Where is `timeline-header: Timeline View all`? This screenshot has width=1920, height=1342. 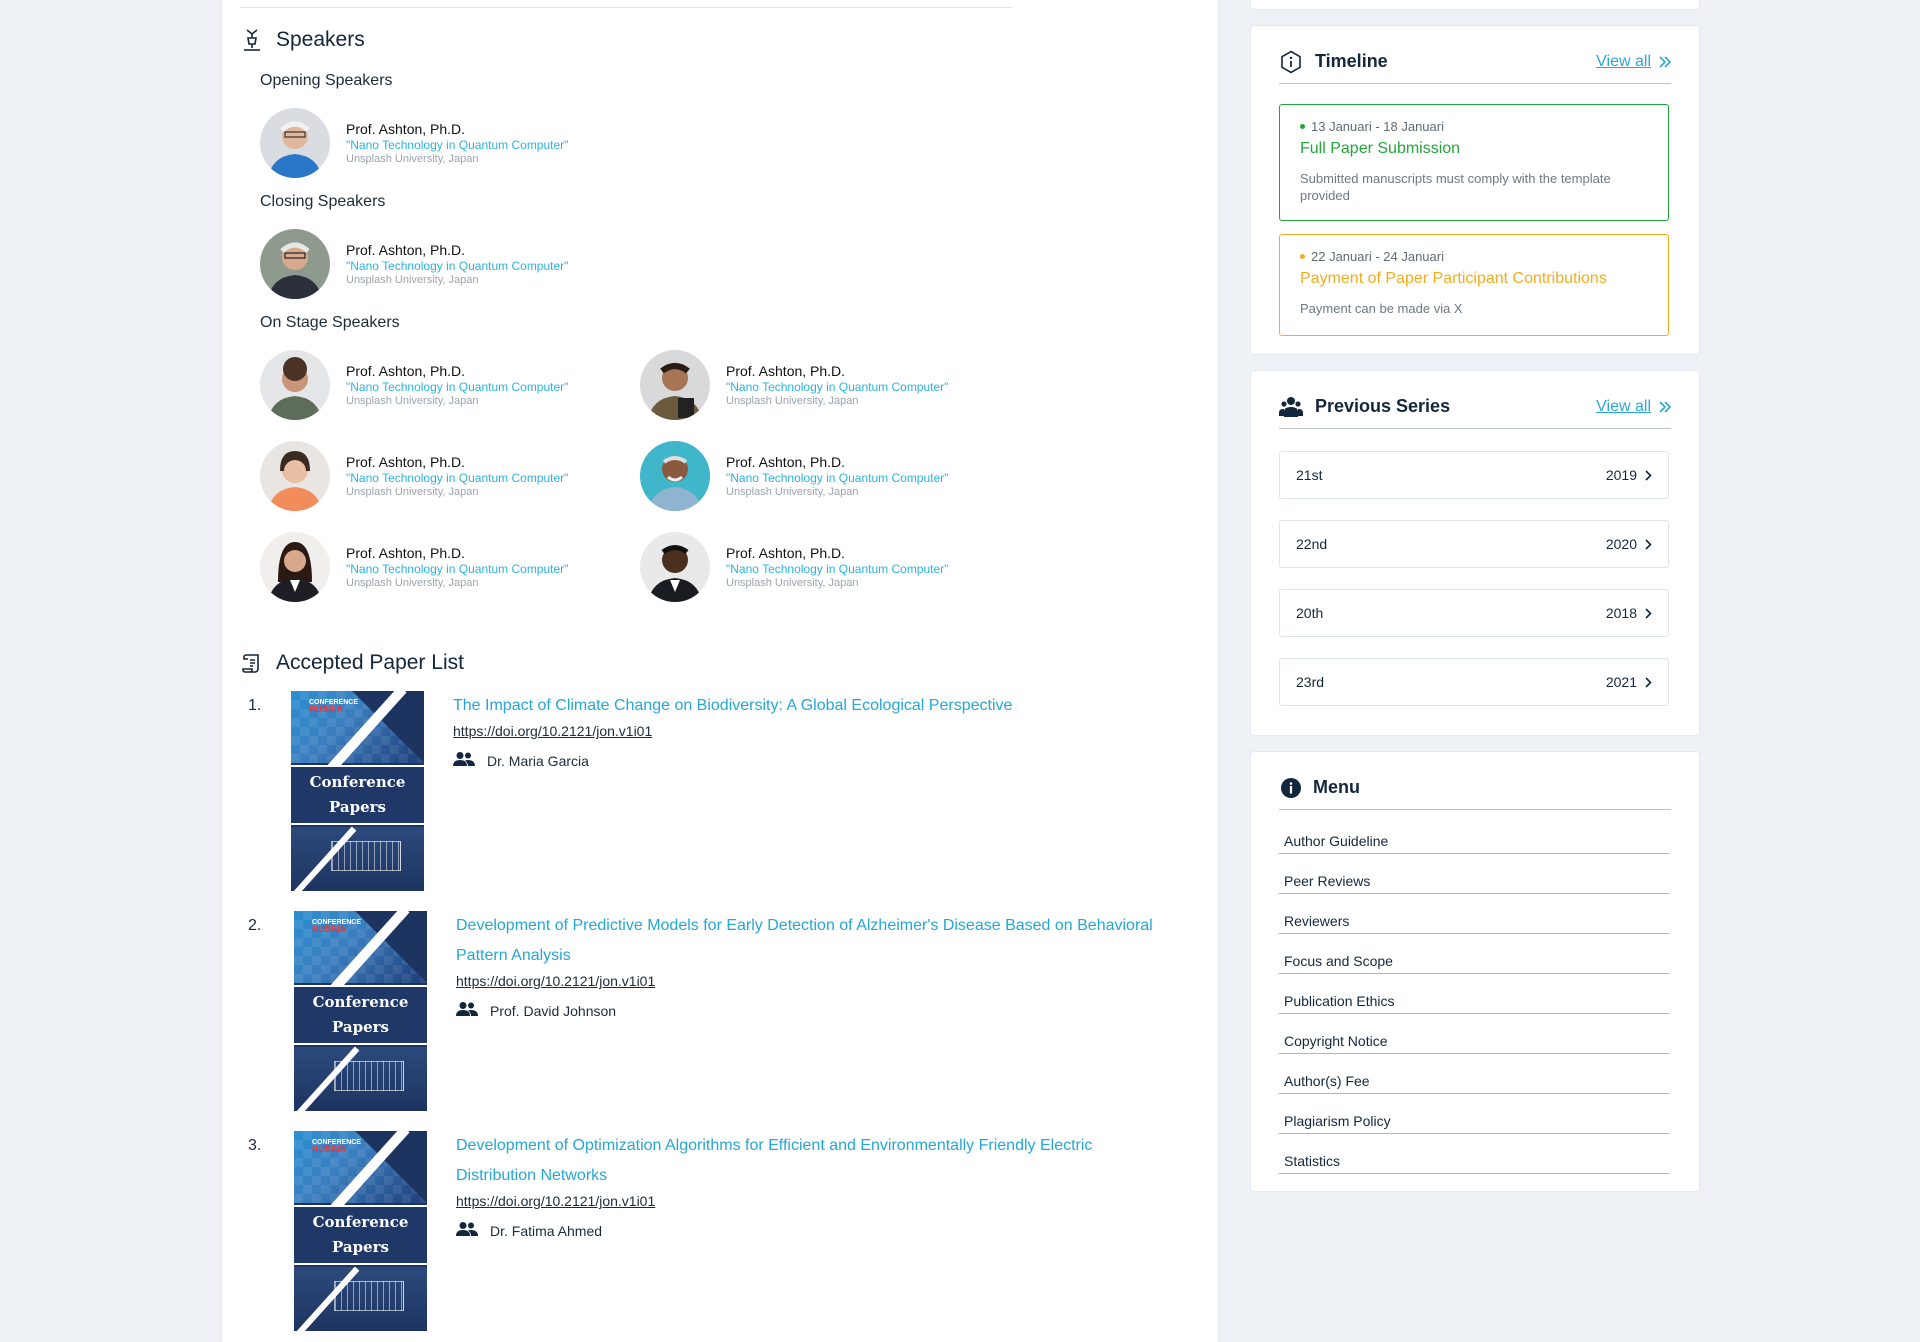 timeline-header: Timeline View all is located at coordinates (1475, 66).